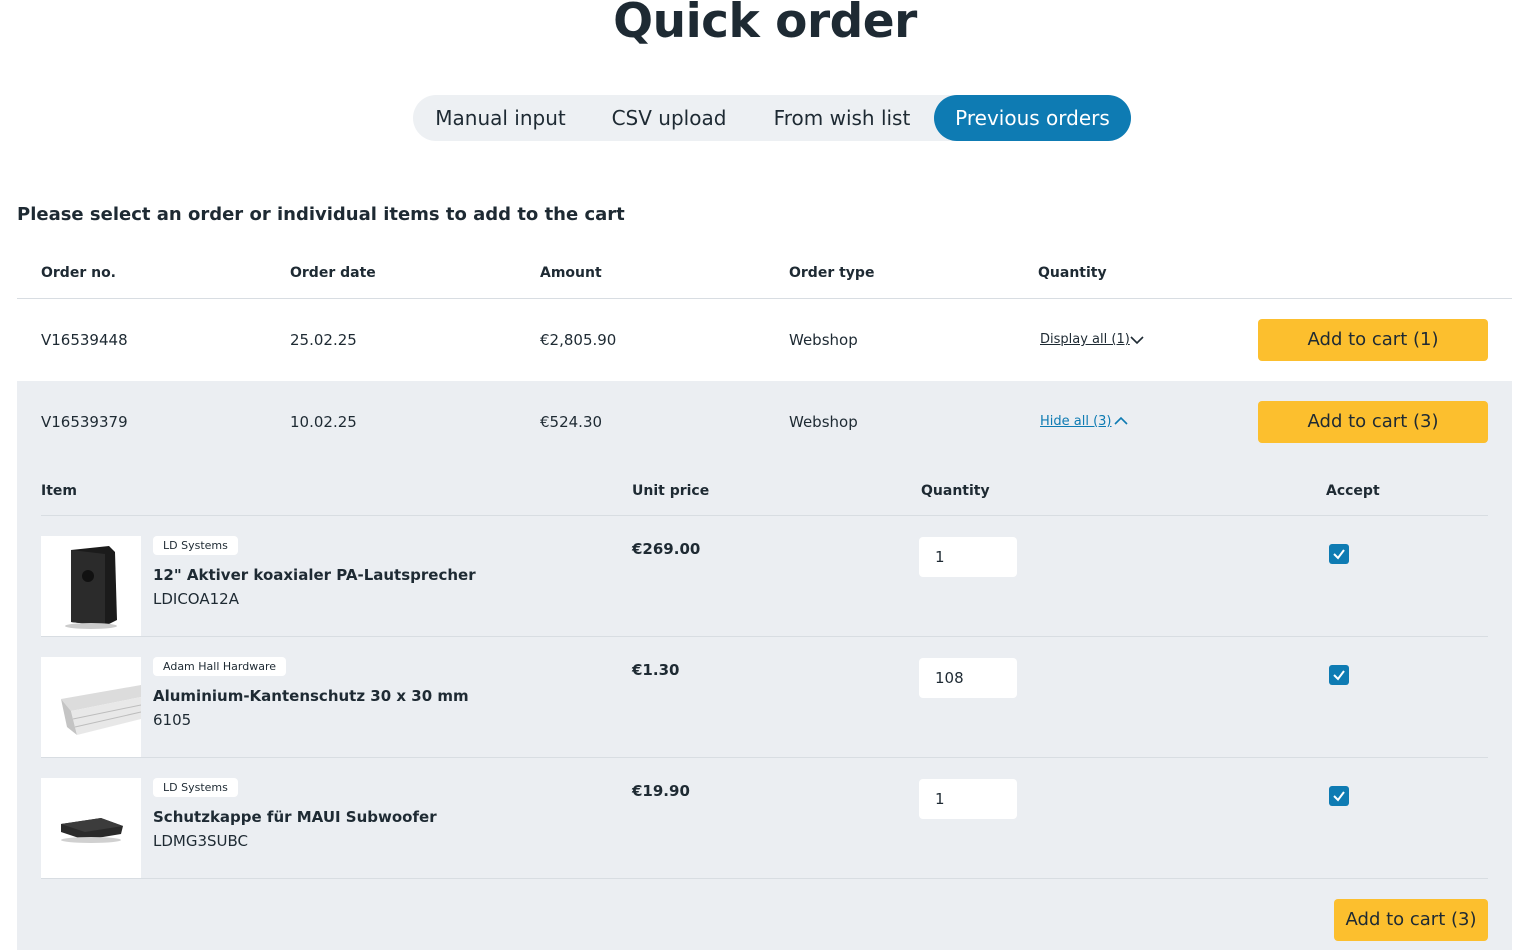 Image resolution: width=1517 pixels, height=950 pixels. I want to click on item-sku: LDICOA12A, so click(196, 599).